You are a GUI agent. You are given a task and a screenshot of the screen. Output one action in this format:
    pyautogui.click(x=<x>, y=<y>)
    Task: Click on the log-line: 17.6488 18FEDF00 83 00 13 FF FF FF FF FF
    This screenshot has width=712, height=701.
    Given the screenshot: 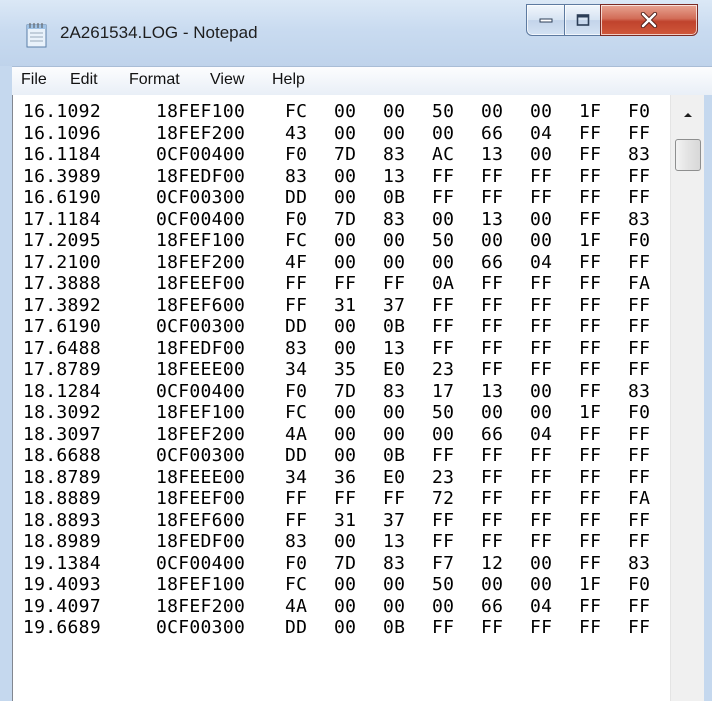 What is the action you would take?
    pyautogui.click(x=348, y=349)
    